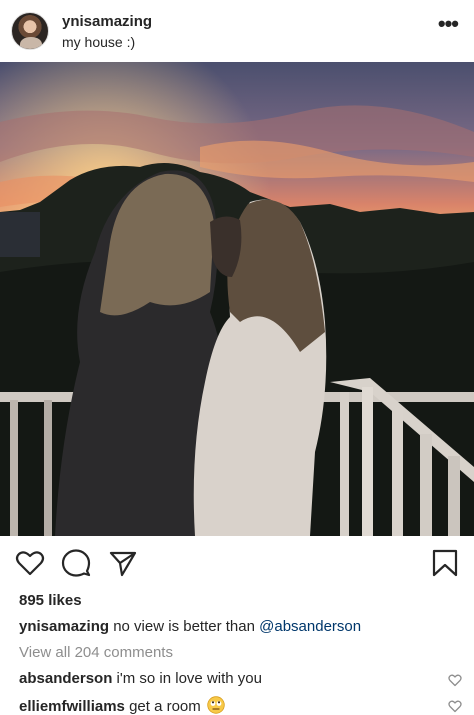 This screenshot has height=715, width=474. What do you see at coordinates (186, 626) in the screenshot?
I see `caption-text: no view is better than` at bounding box center [186, 626].